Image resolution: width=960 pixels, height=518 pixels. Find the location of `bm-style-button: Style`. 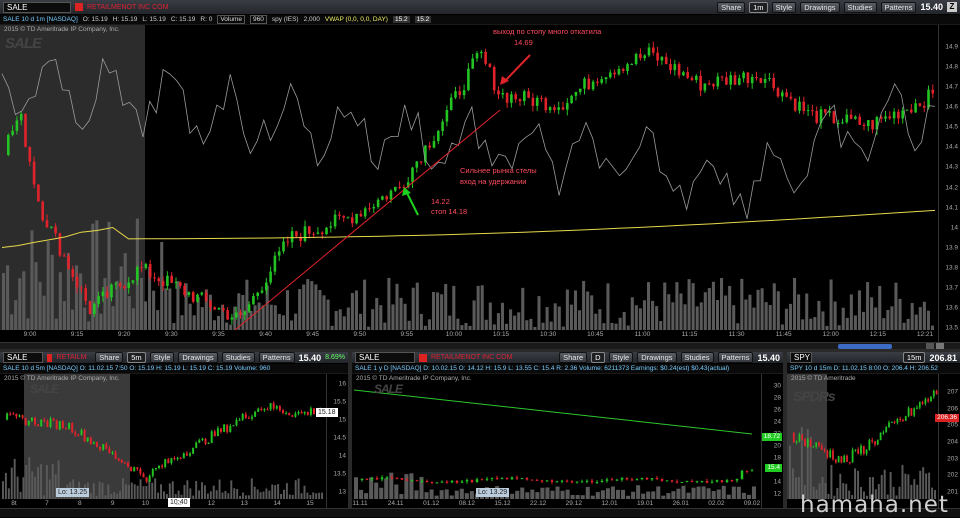

bm-style-button: Style is located at coordinates (621, 357).